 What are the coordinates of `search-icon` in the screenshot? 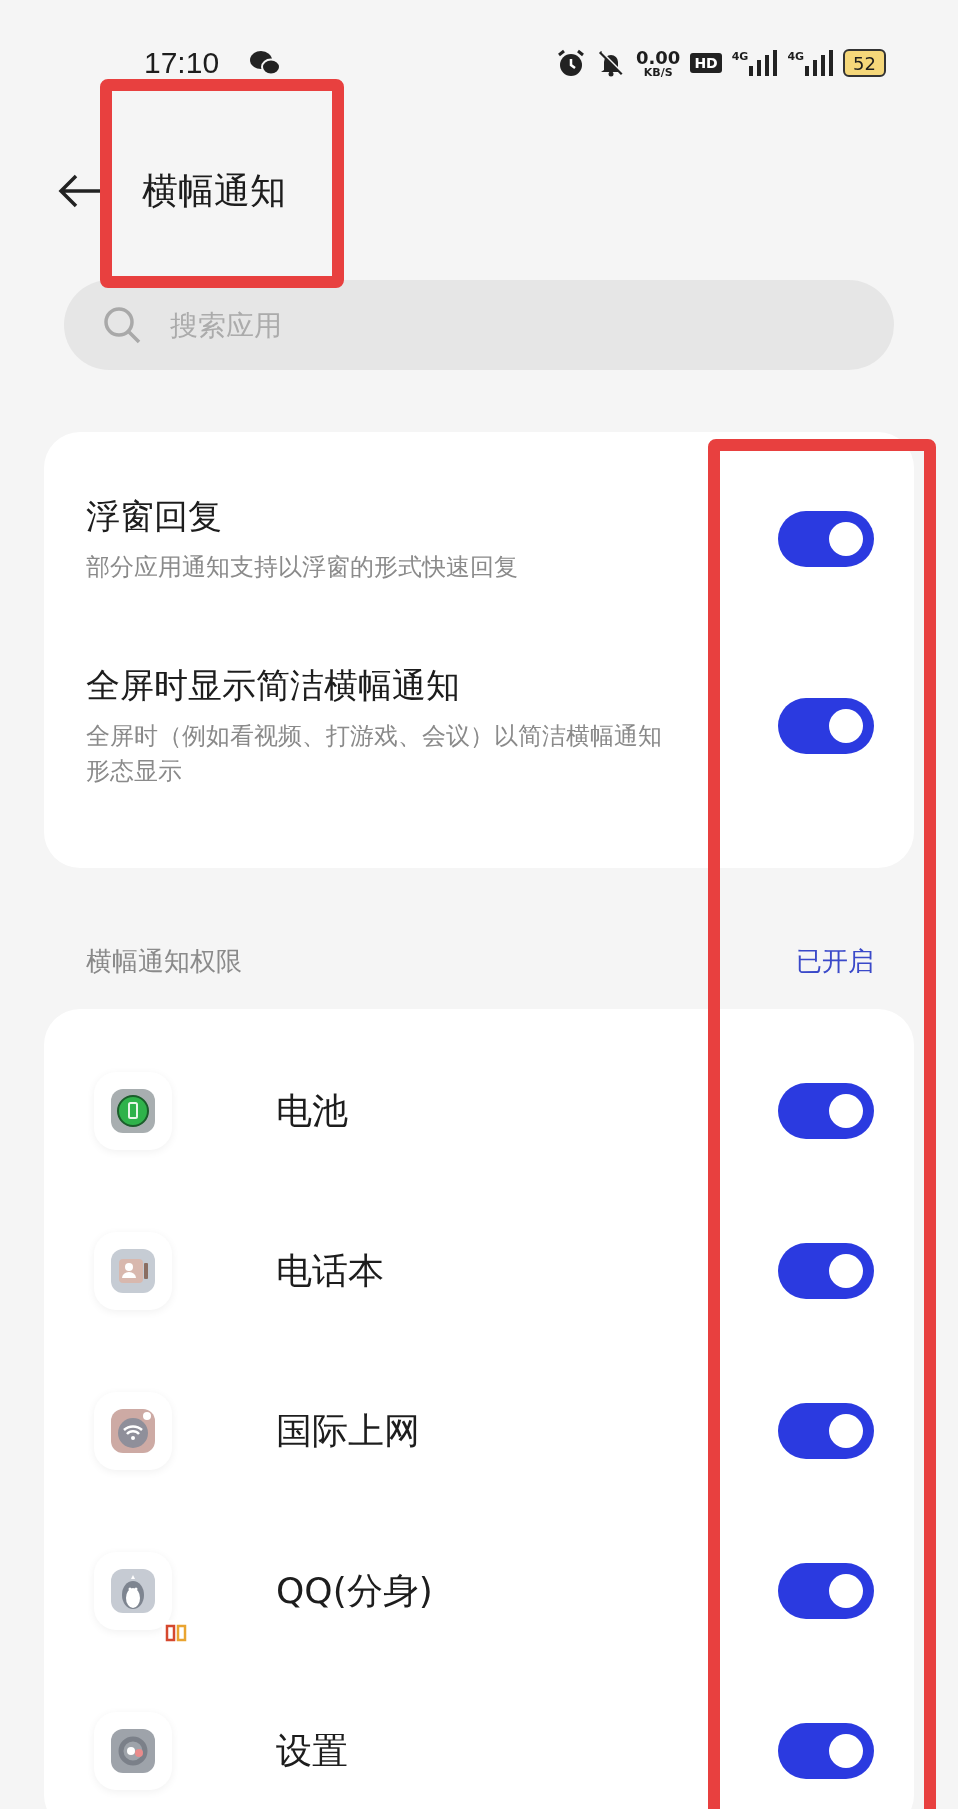 It's located at (122, 325).